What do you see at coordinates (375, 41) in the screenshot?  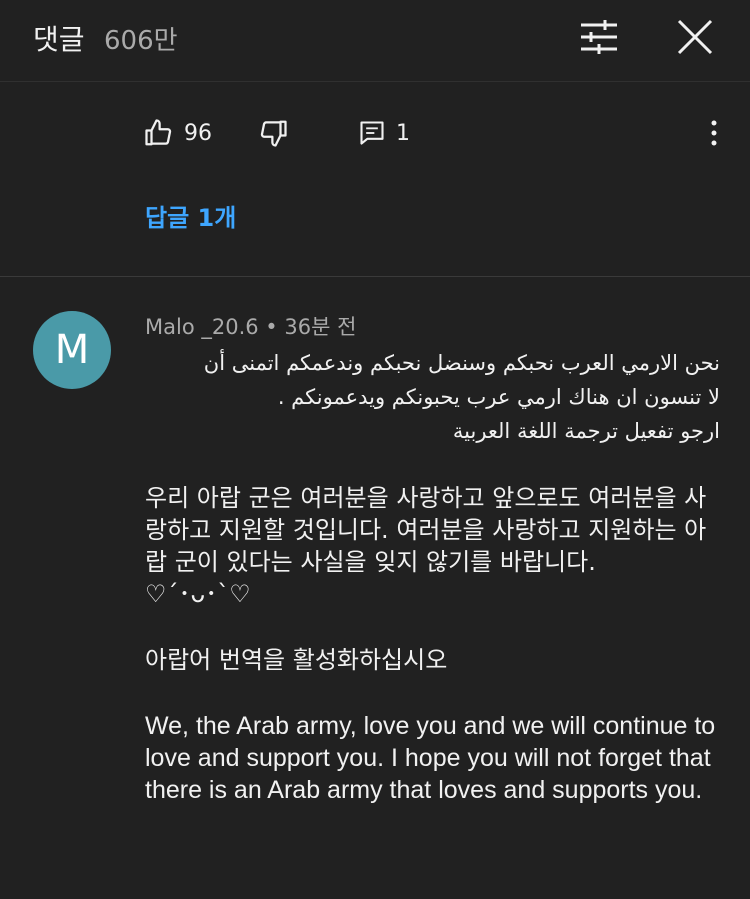 I see `comments-header: 댓글 606만` at bounding box center [375, 41].